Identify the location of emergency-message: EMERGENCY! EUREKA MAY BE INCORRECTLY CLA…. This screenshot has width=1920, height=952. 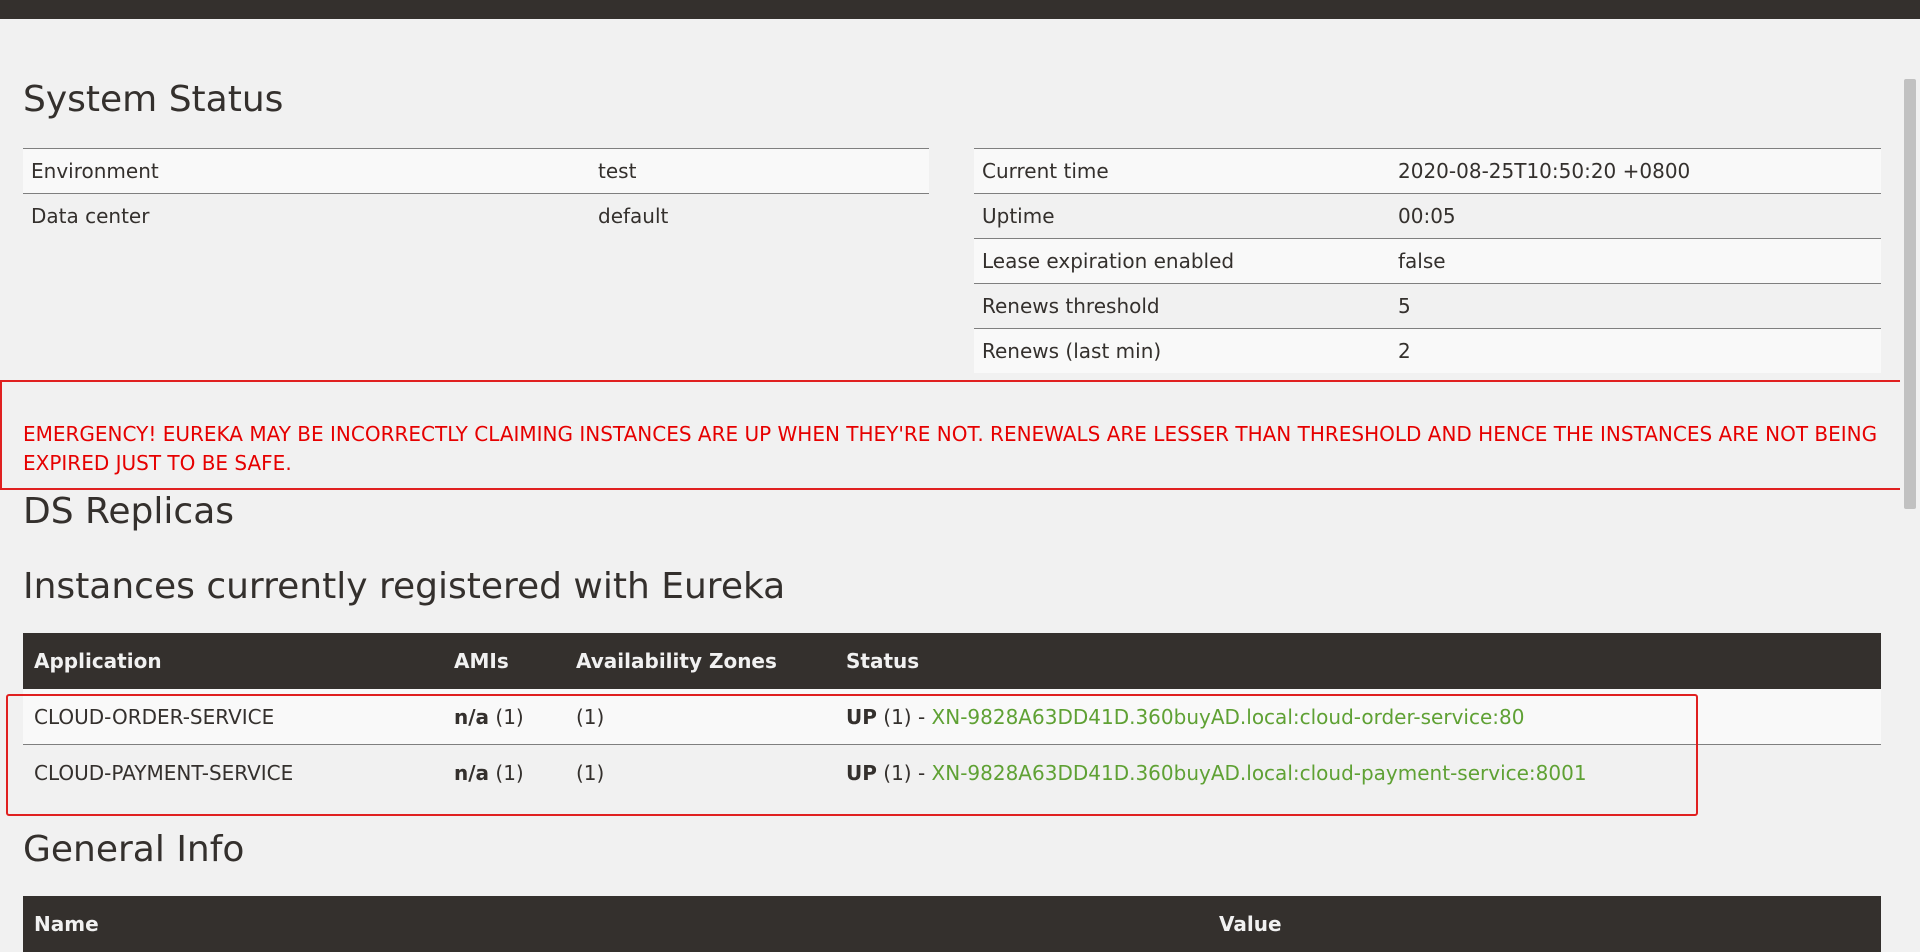
(950, 448).